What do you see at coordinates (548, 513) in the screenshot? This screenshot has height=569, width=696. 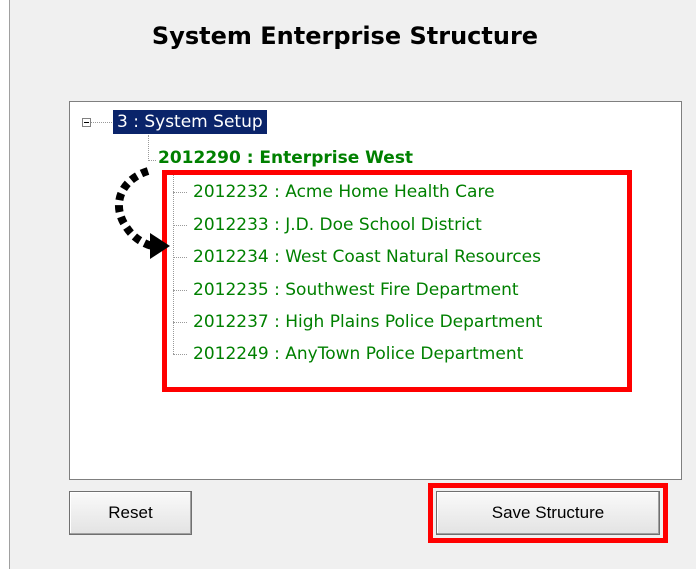 I see `save-button-highlight` at bounding box center [548, 513].